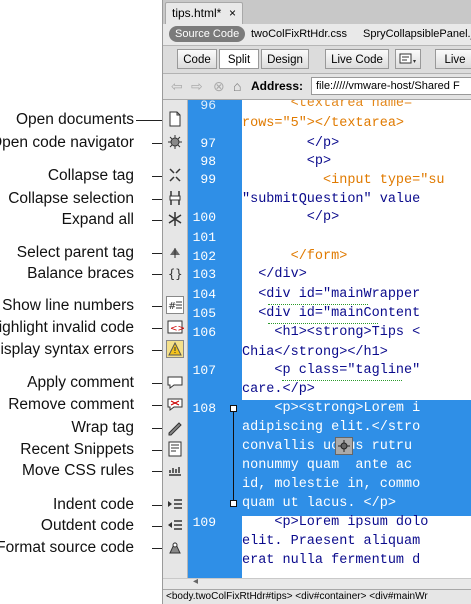  Describe the element at coordinates (175, 119) in the screenshot. I see `open-documents-icon` at that location.